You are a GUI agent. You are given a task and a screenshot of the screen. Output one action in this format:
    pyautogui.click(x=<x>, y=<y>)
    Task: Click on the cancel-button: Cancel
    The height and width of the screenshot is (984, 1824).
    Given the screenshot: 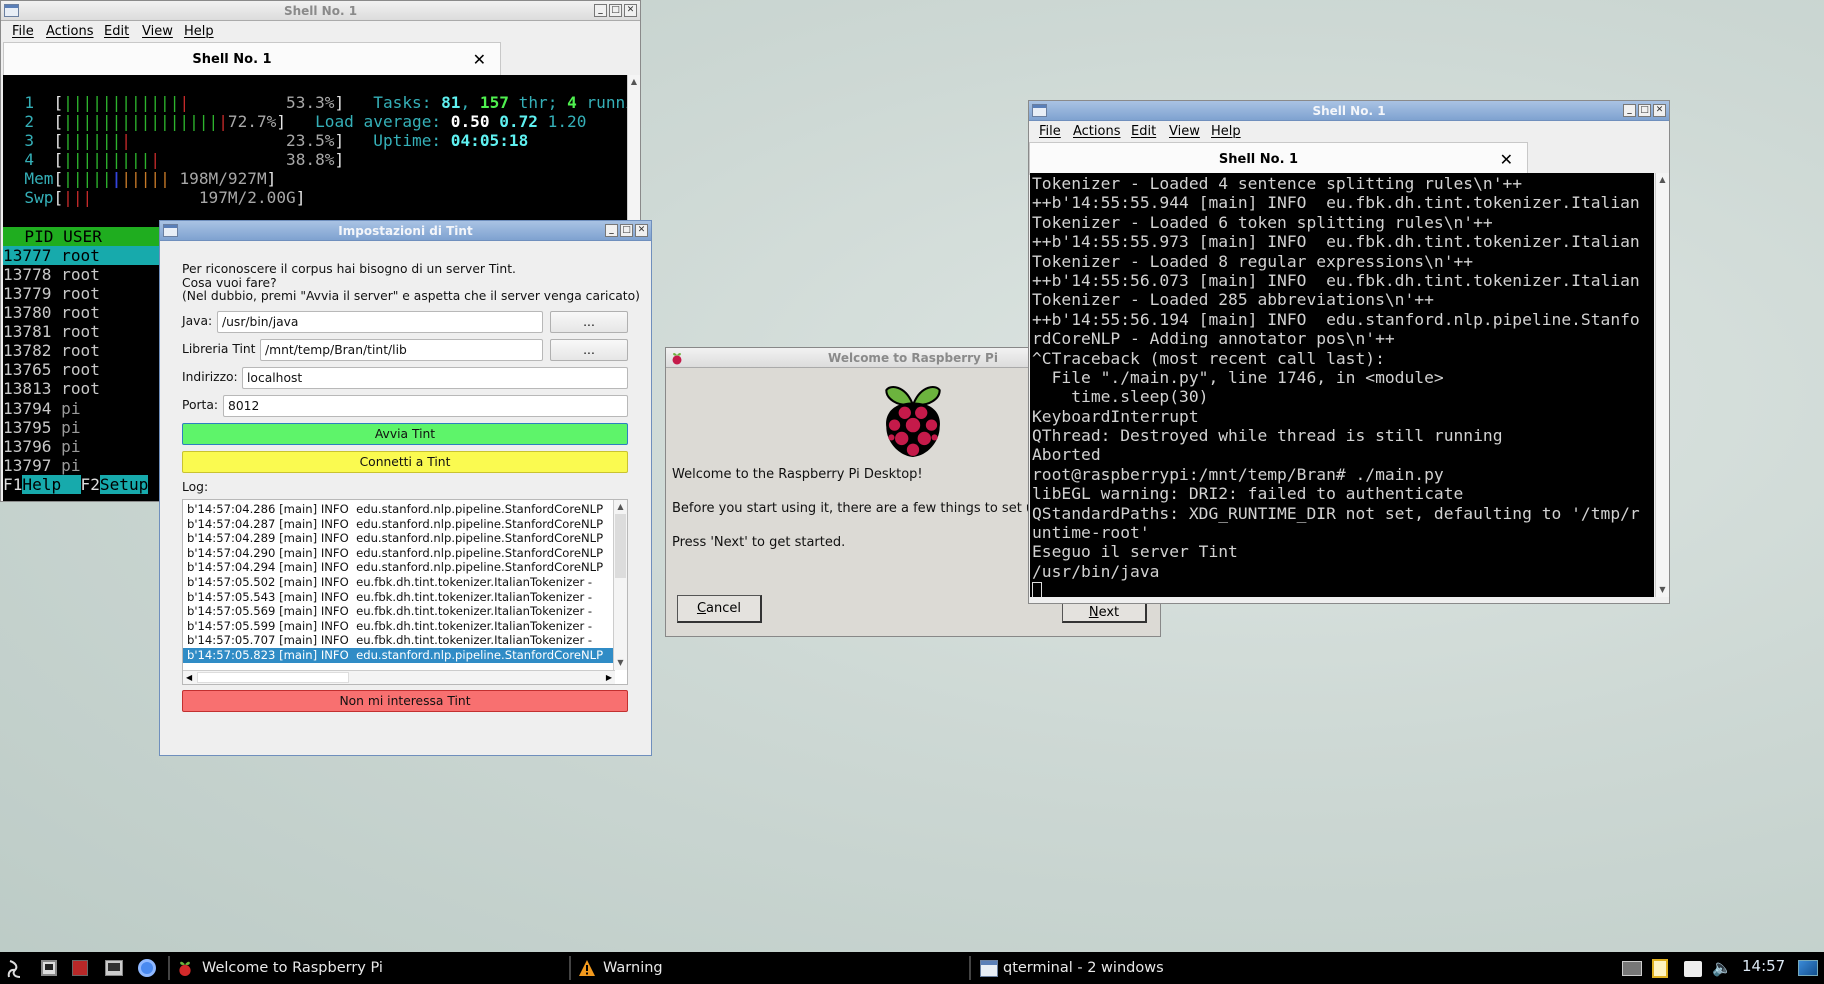 What is the action you would take?
    pyautogui.click(x=719, y=609)
    